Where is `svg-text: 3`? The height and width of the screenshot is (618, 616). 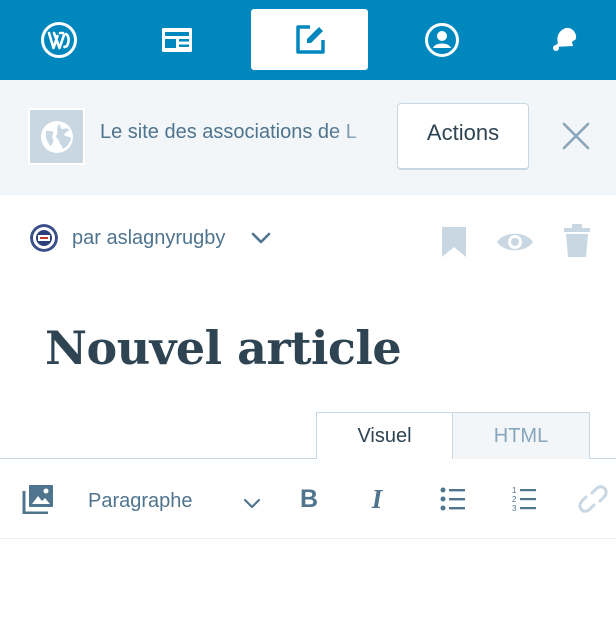
svg-text: 3 is located at coordinates (514, 508).